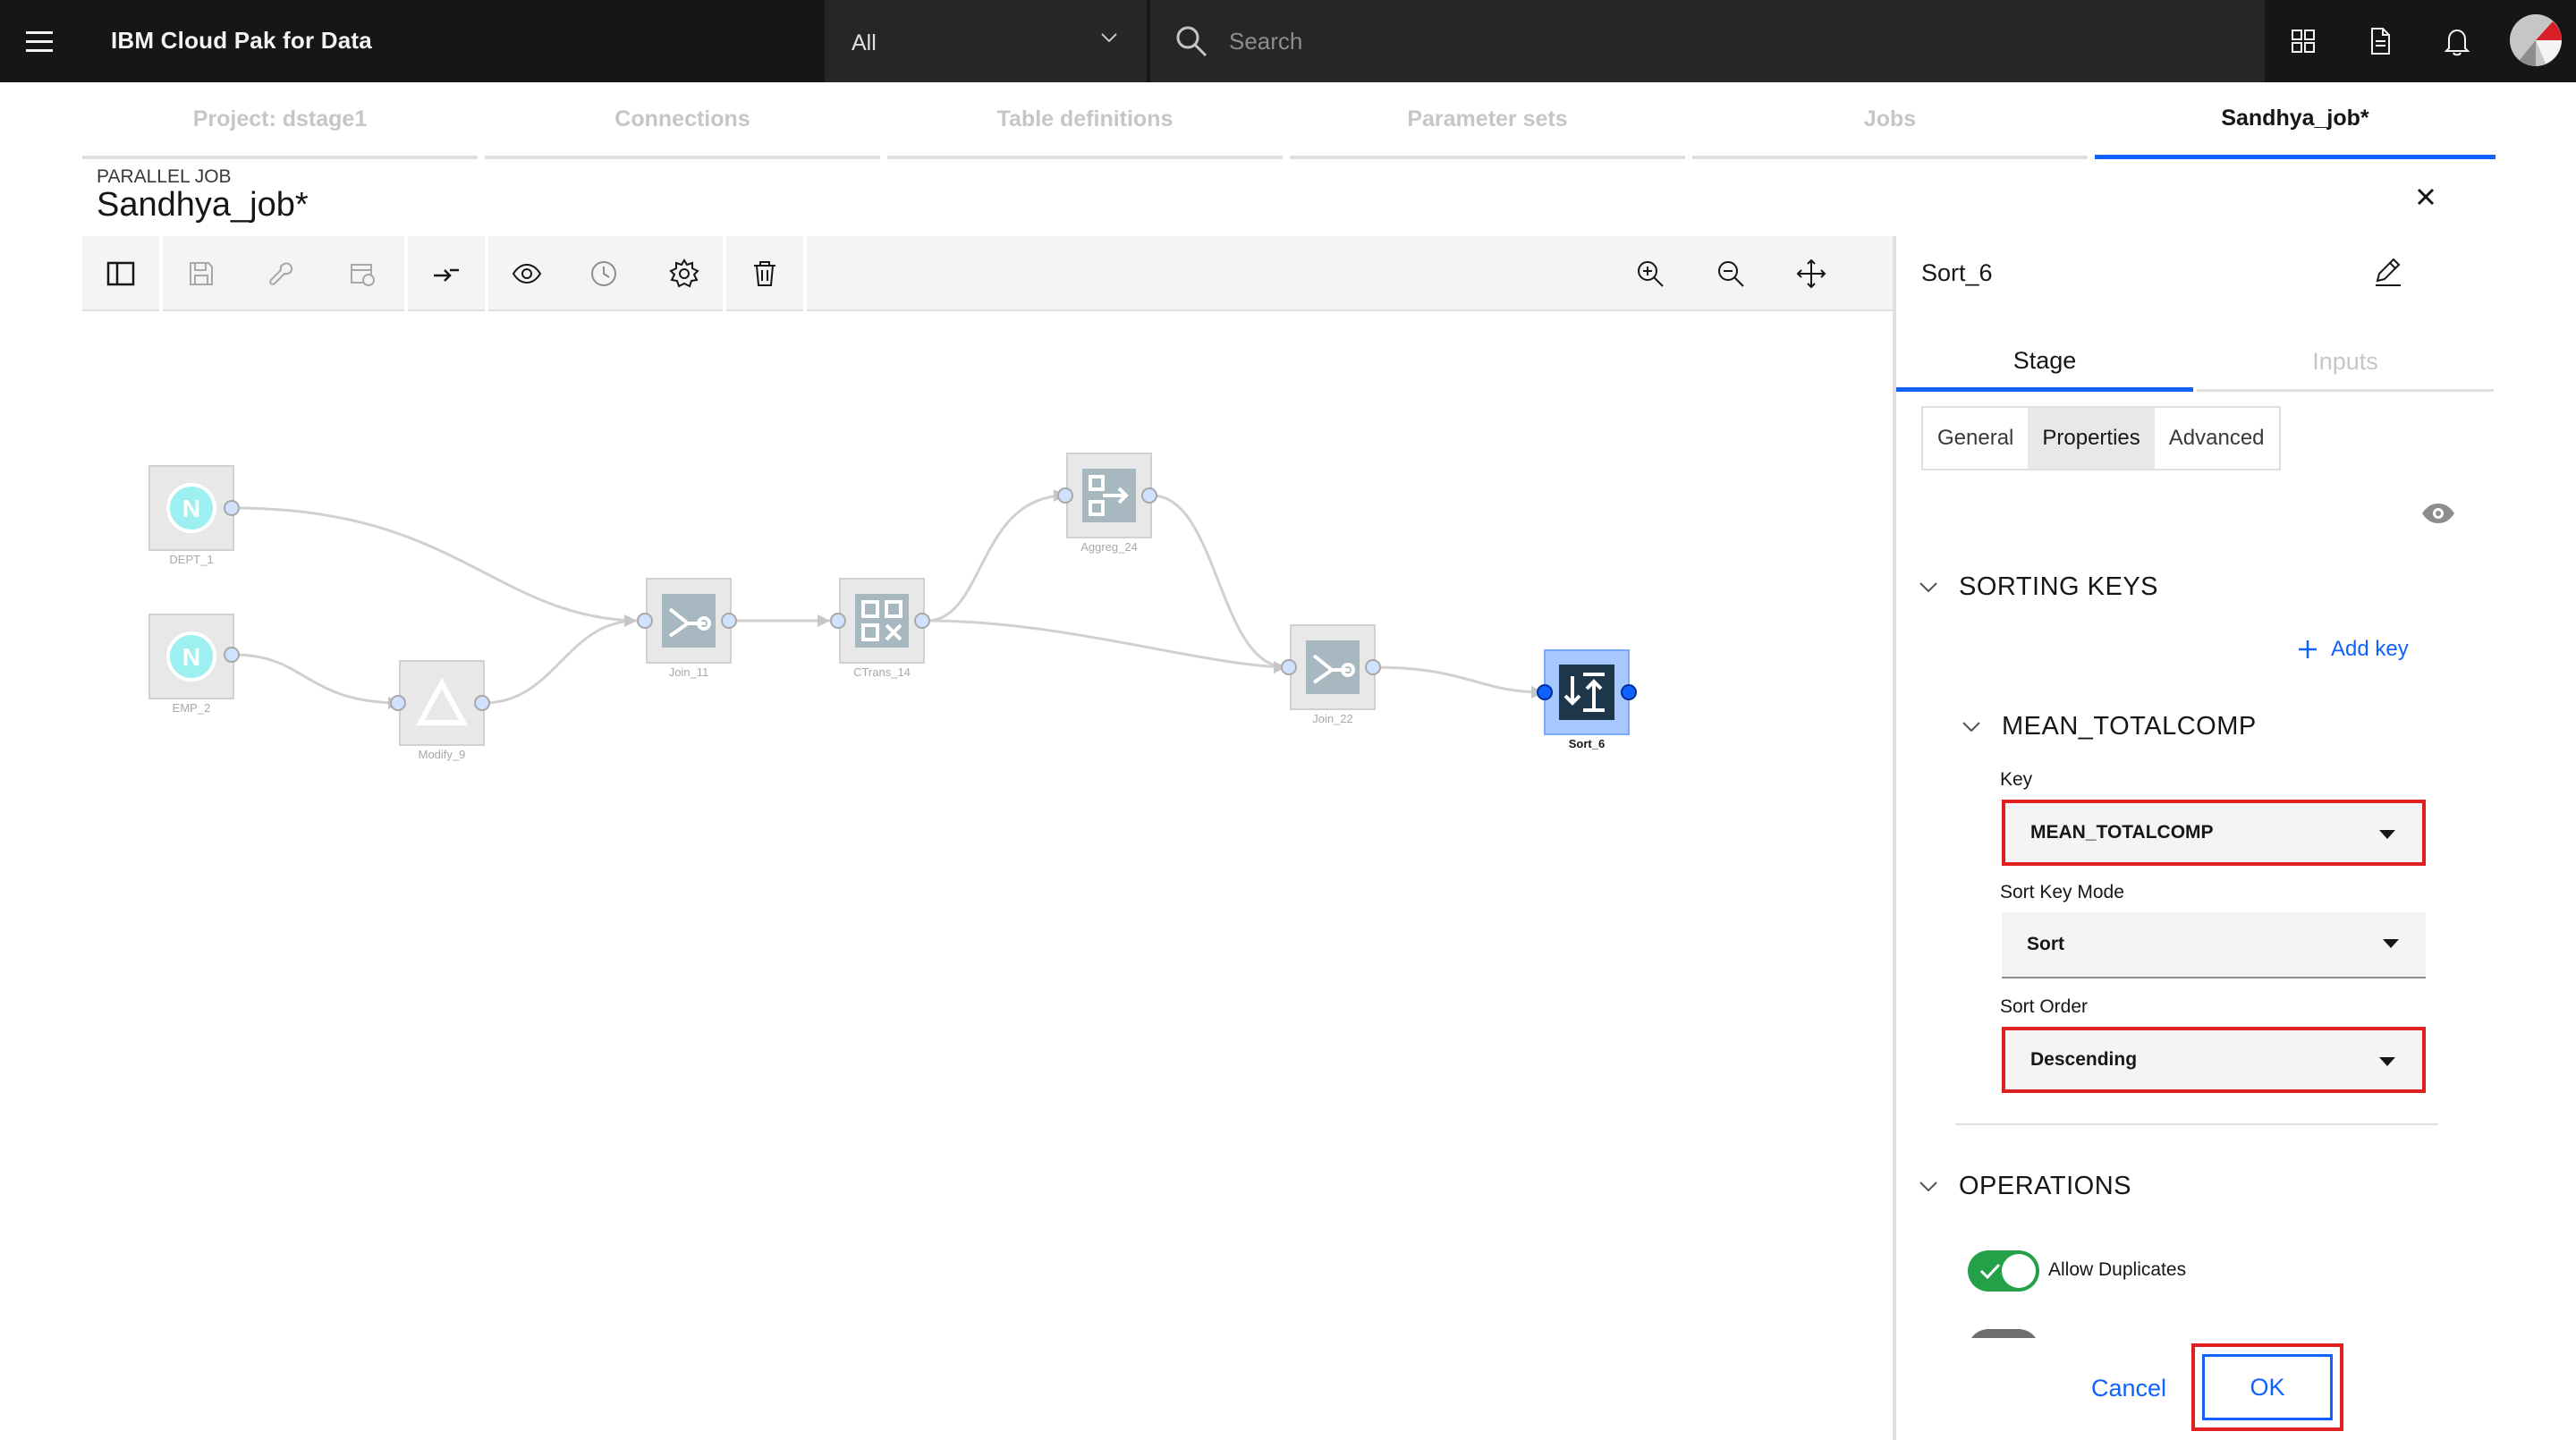 The height and width of the screenshot is (1440, 2576). Describe the element at coordinates (1085, 121) in the screenshot. I see `tab-table-definitions: Table definitions` at that location.